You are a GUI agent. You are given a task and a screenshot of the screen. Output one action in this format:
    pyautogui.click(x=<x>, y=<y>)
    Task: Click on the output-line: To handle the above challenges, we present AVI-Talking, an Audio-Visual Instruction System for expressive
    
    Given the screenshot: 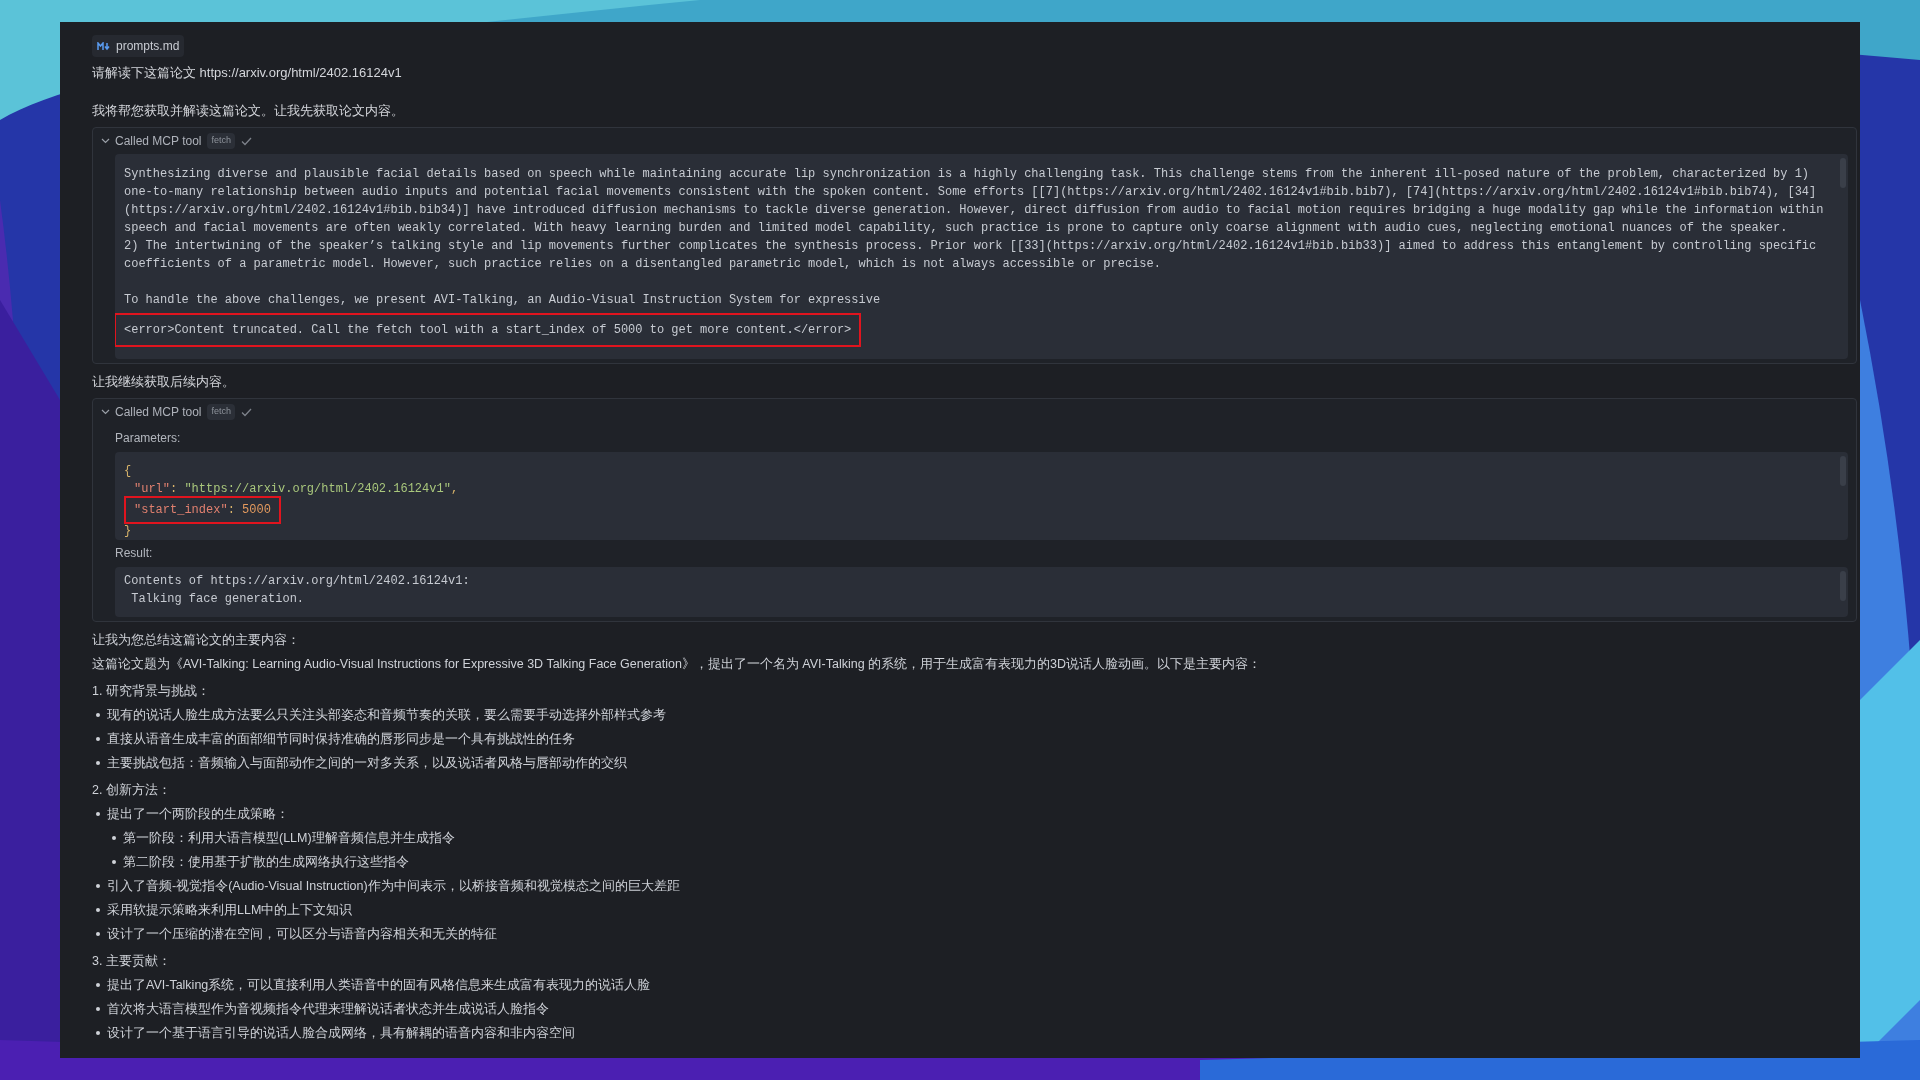 What is the action you would take?
    pyautogui.click(x=502, y=300)
    